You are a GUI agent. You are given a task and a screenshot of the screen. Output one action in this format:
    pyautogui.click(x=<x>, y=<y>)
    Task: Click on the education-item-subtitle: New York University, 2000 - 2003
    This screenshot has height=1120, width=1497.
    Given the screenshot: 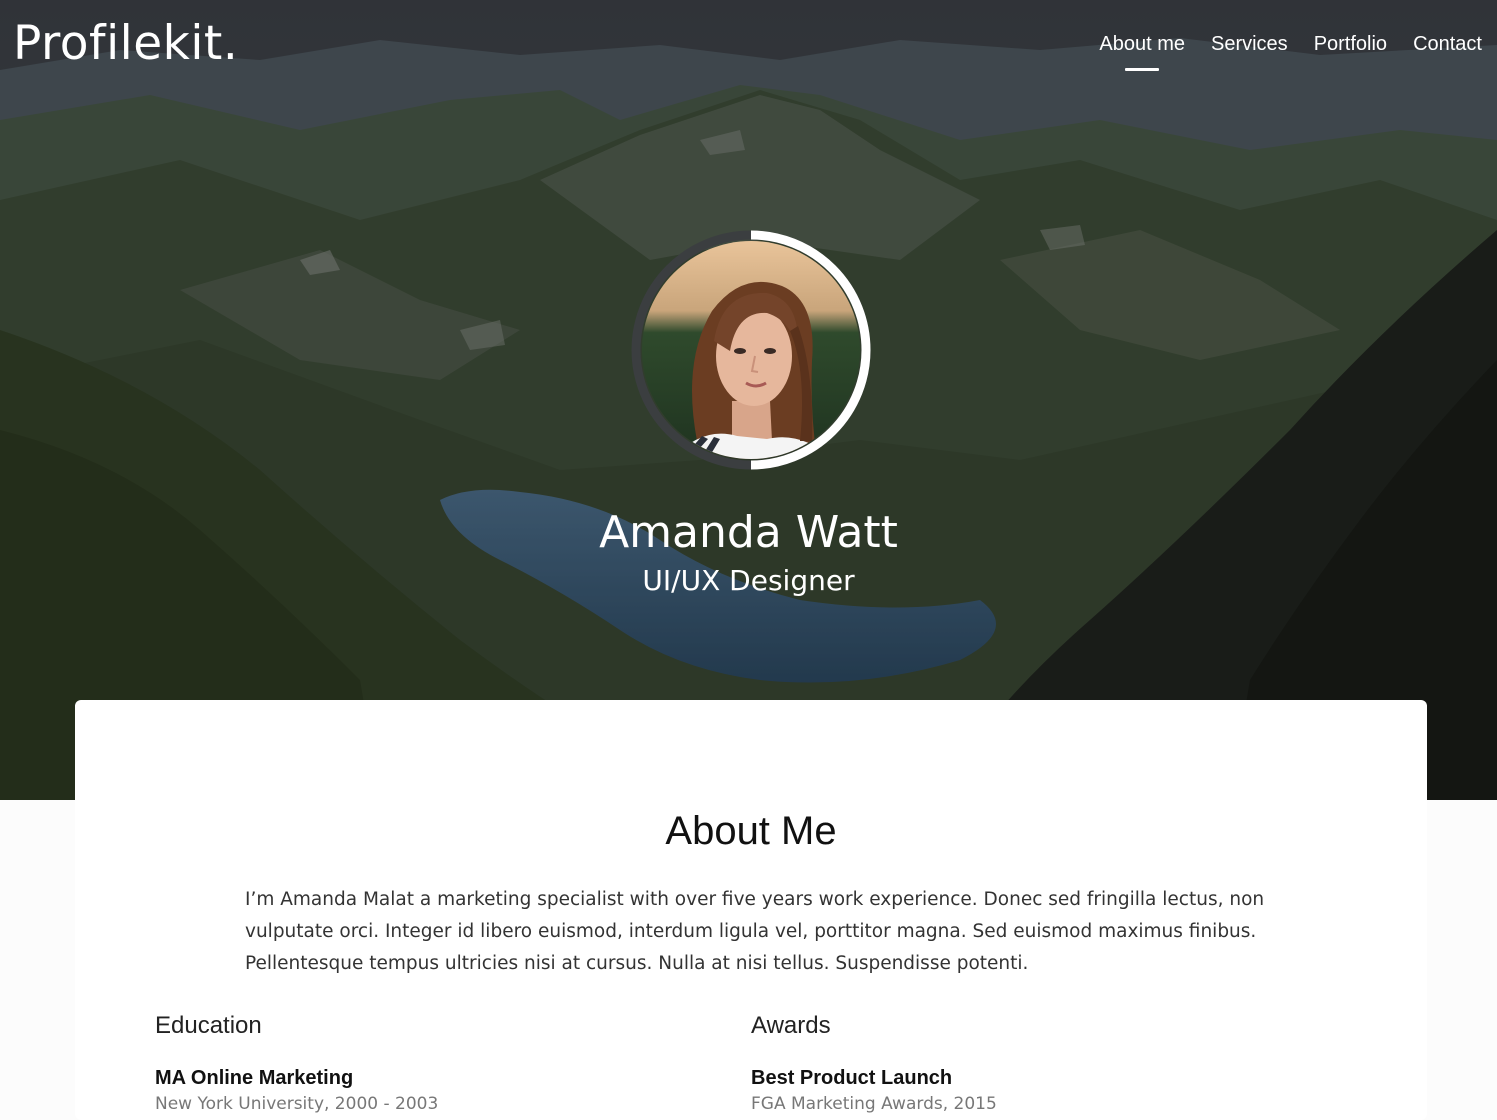 What is the action you would take?
    pyautogui.click(x=297, y=1104)
    